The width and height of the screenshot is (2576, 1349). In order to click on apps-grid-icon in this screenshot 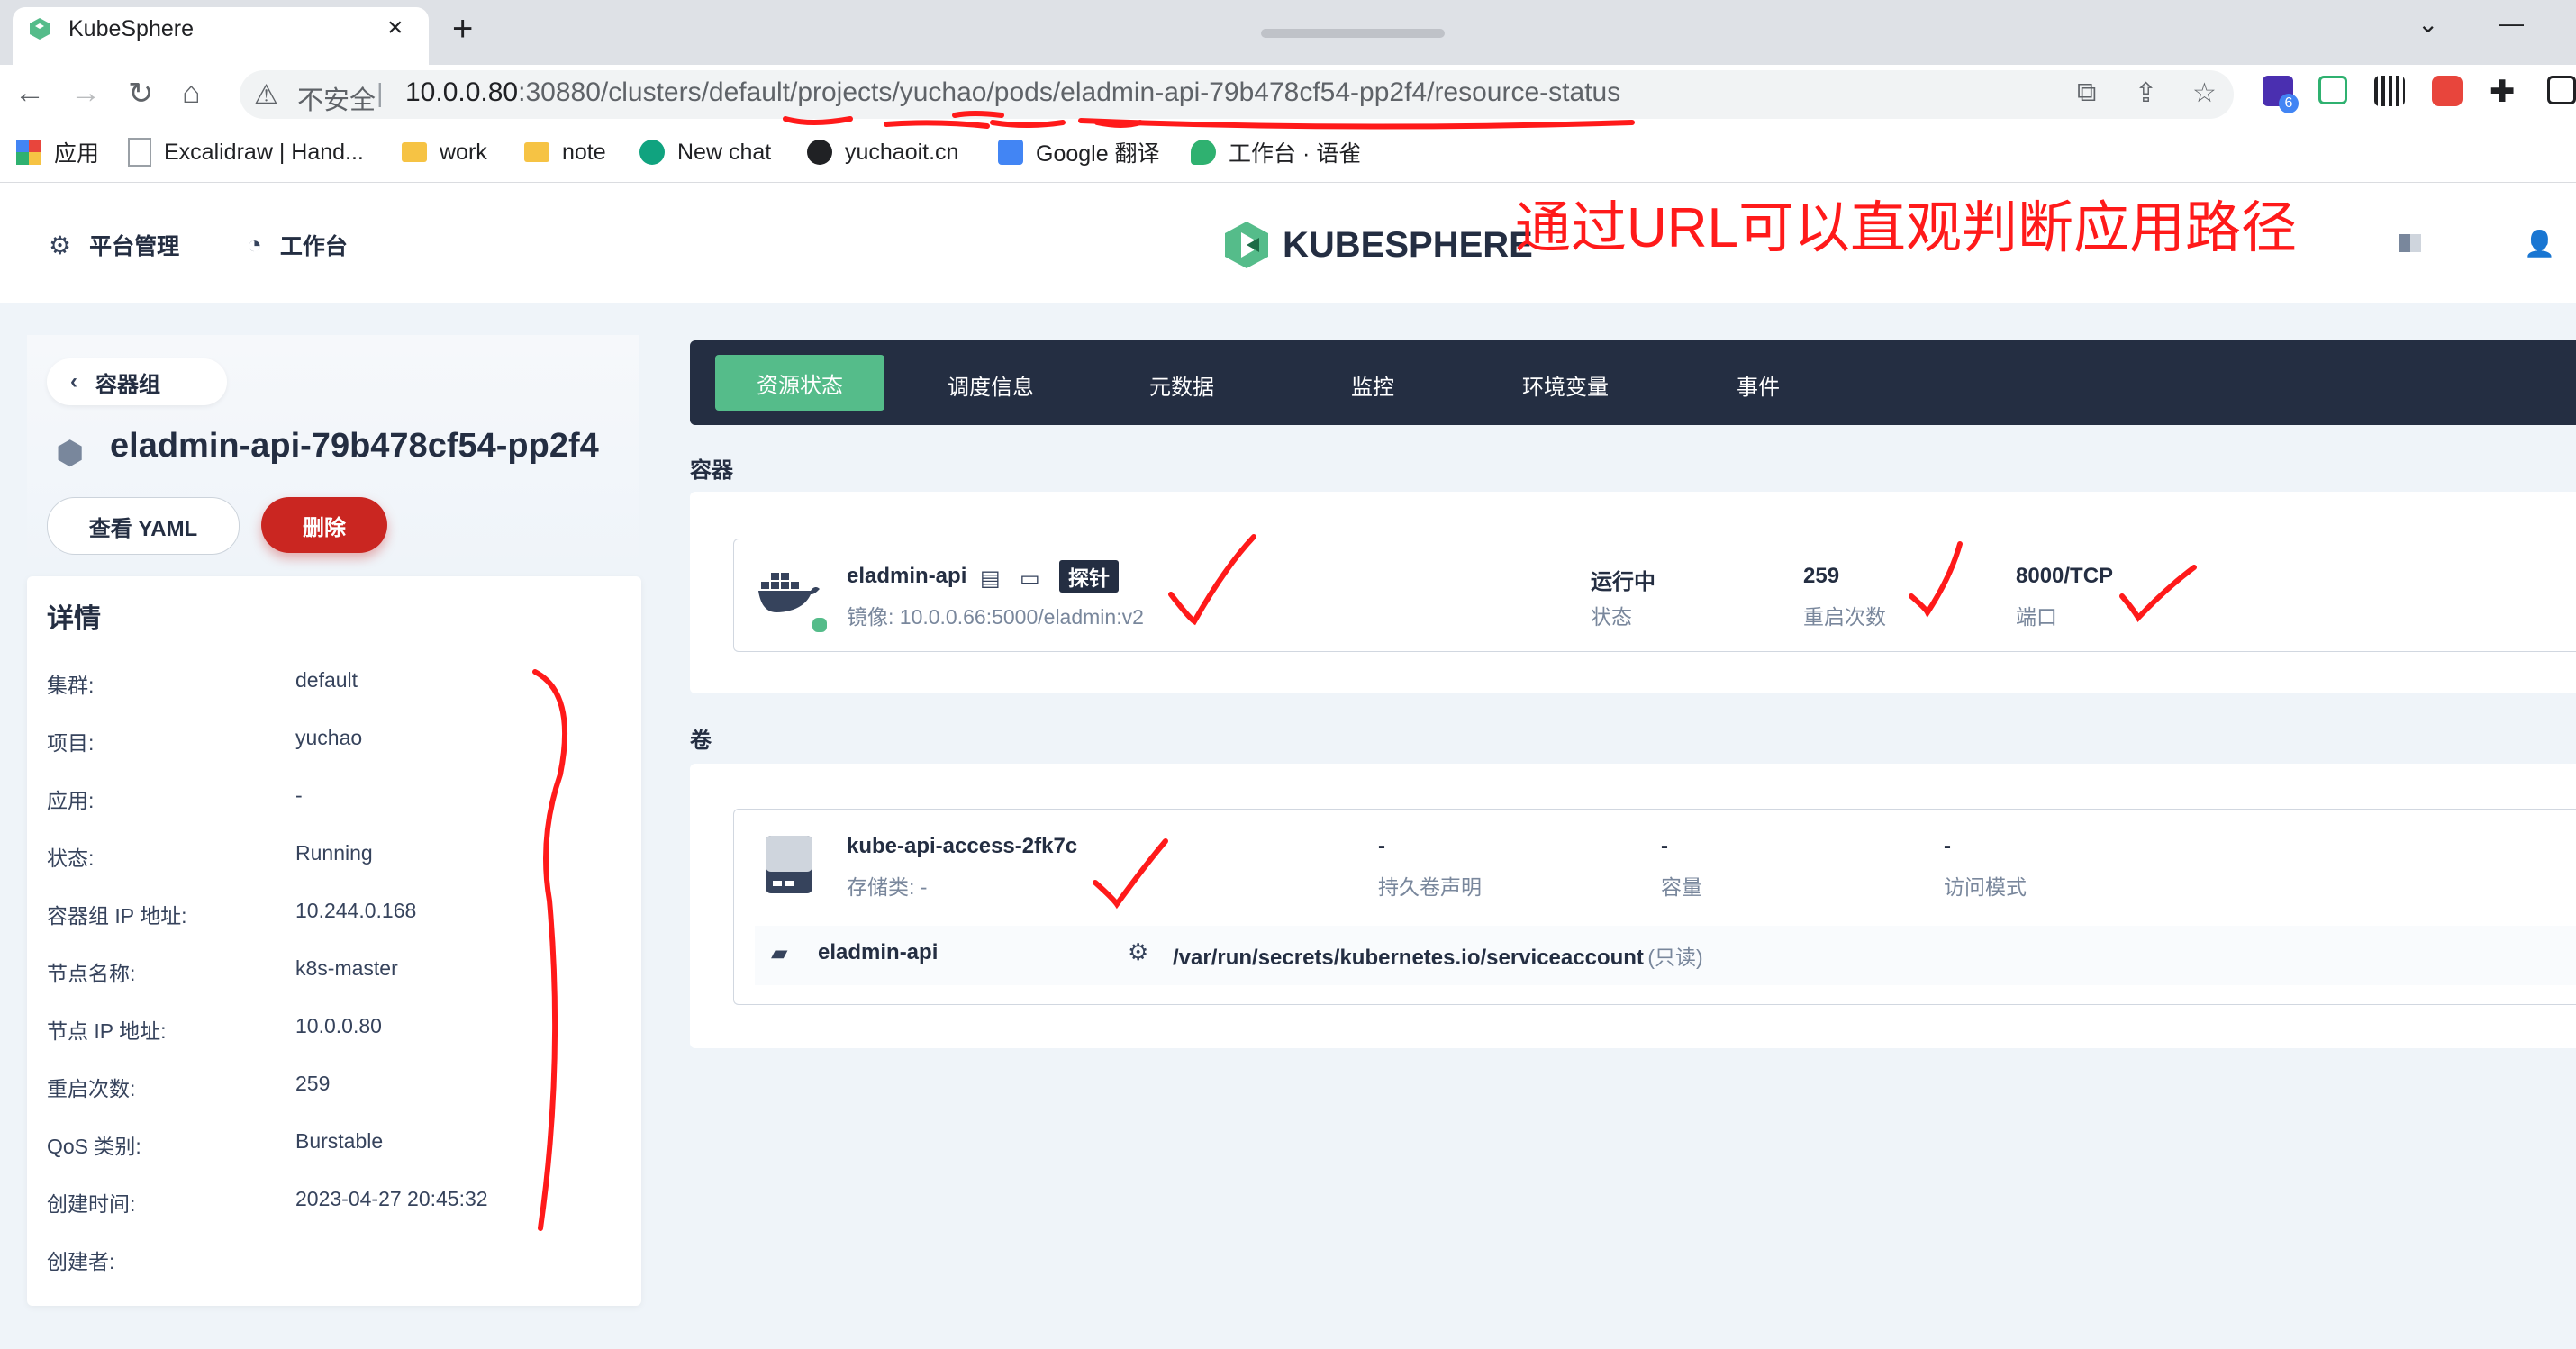, I will do `click(28, 152)`.